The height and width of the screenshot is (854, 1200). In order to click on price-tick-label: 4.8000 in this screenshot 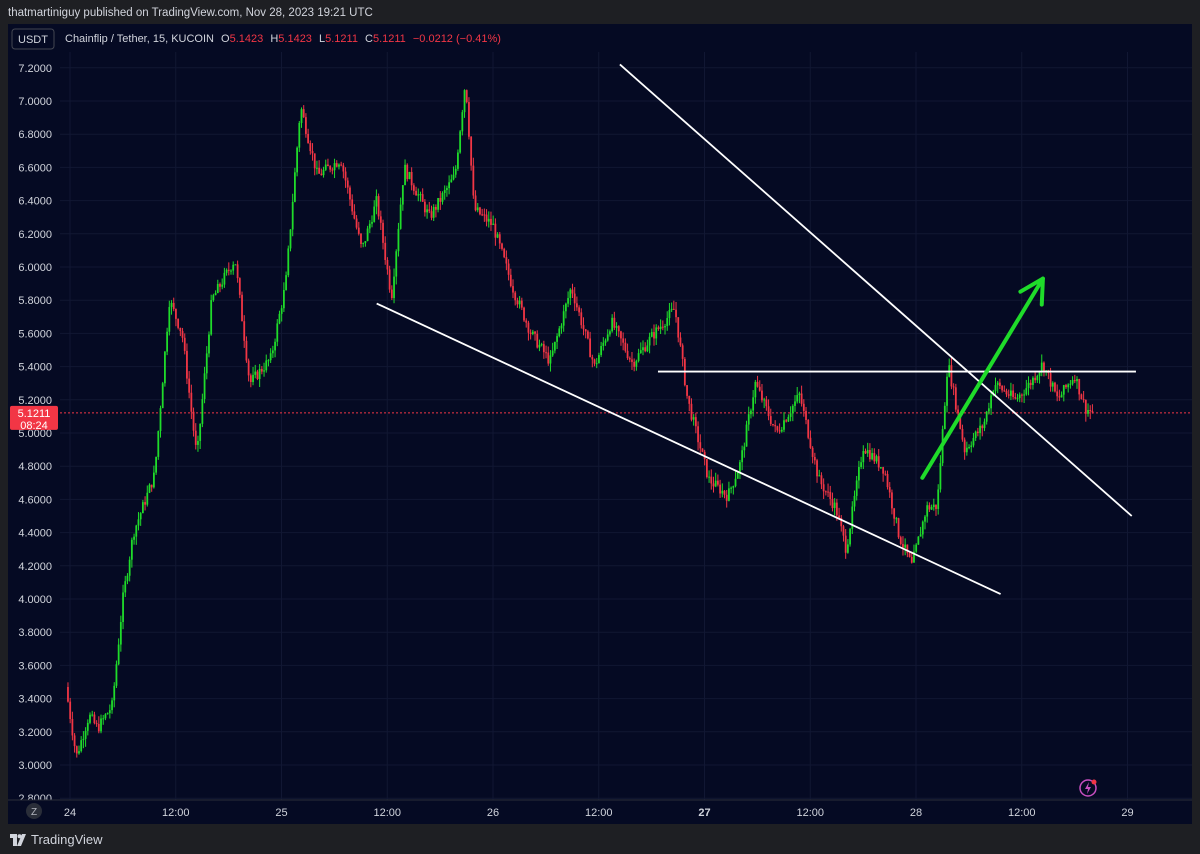, I will do `click(35, 467)`.